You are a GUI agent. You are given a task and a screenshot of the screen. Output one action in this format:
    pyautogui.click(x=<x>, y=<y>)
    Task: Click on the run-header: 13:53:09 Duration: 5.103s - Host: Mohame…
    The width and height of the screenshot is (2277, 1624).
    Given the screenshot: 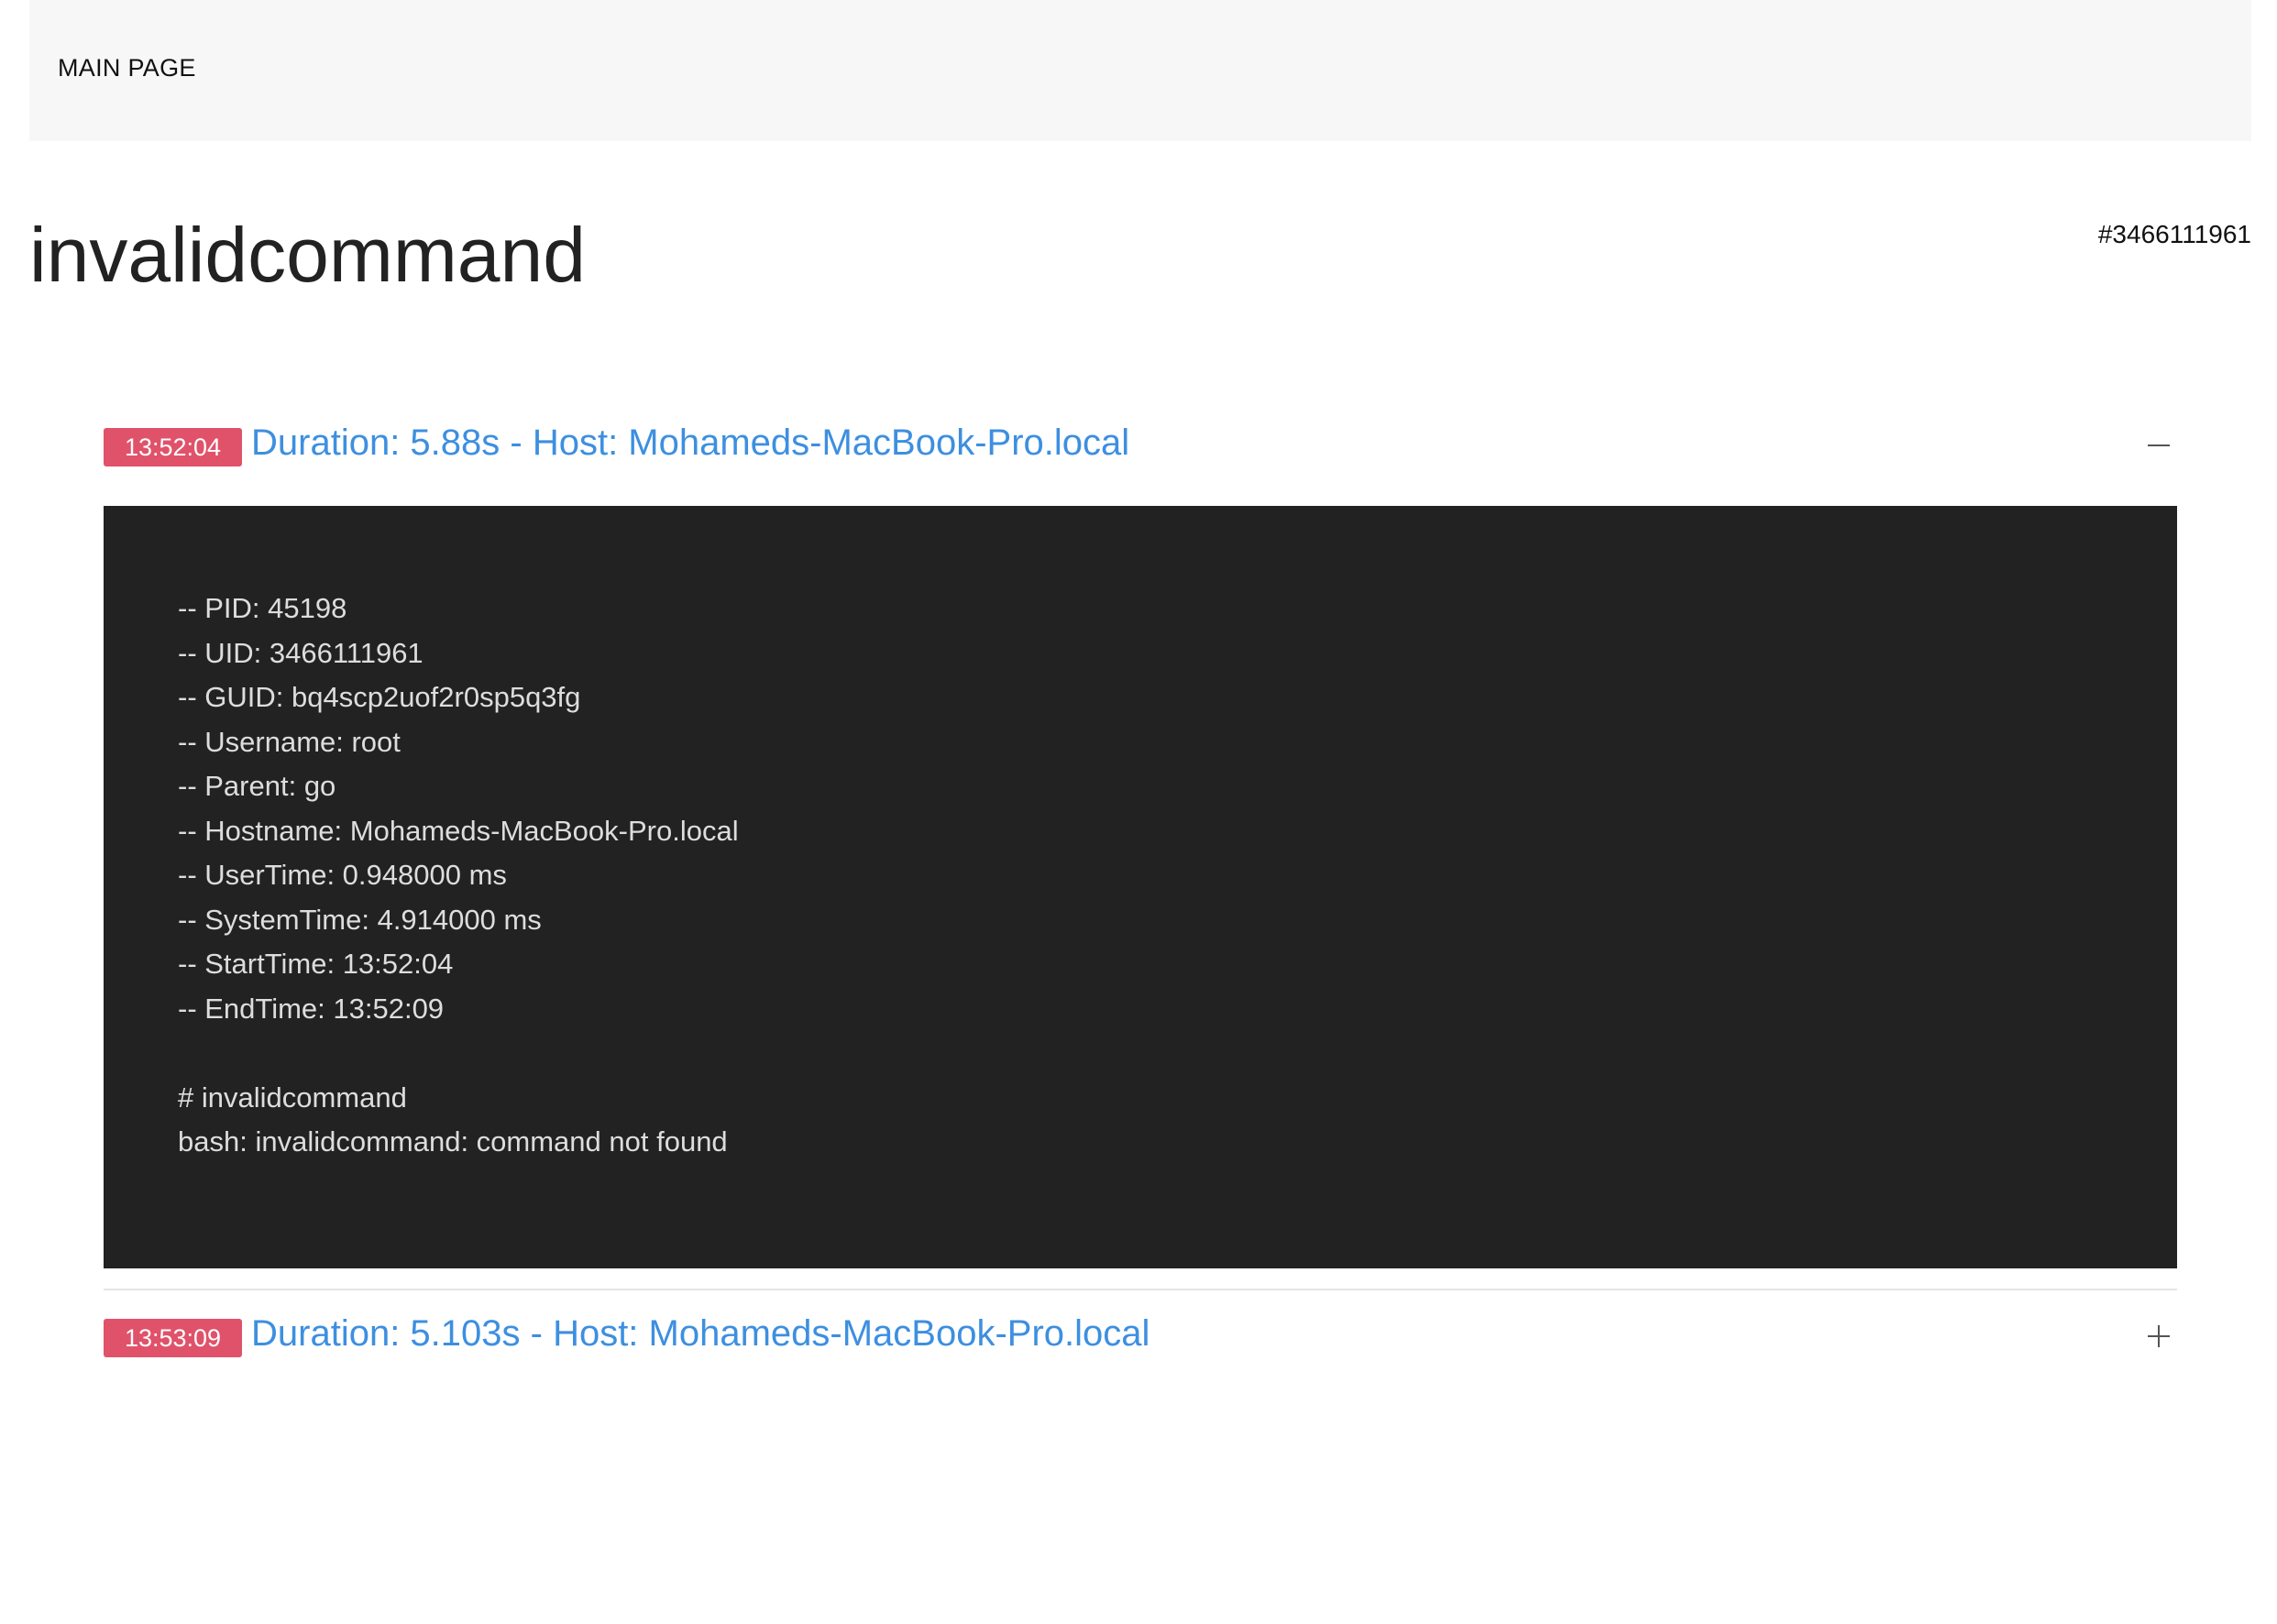 What is the action you would take?
    pyautogui.click(x=1140, y=1351)
    